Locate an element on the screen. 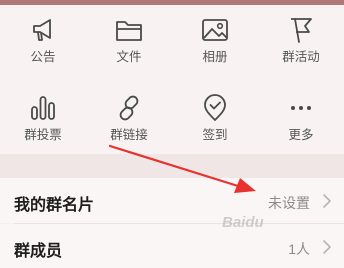 Image resolution: width=344 pixels, height=268 pixels. row-title: 群成员 is located at coordinates (38, 251).